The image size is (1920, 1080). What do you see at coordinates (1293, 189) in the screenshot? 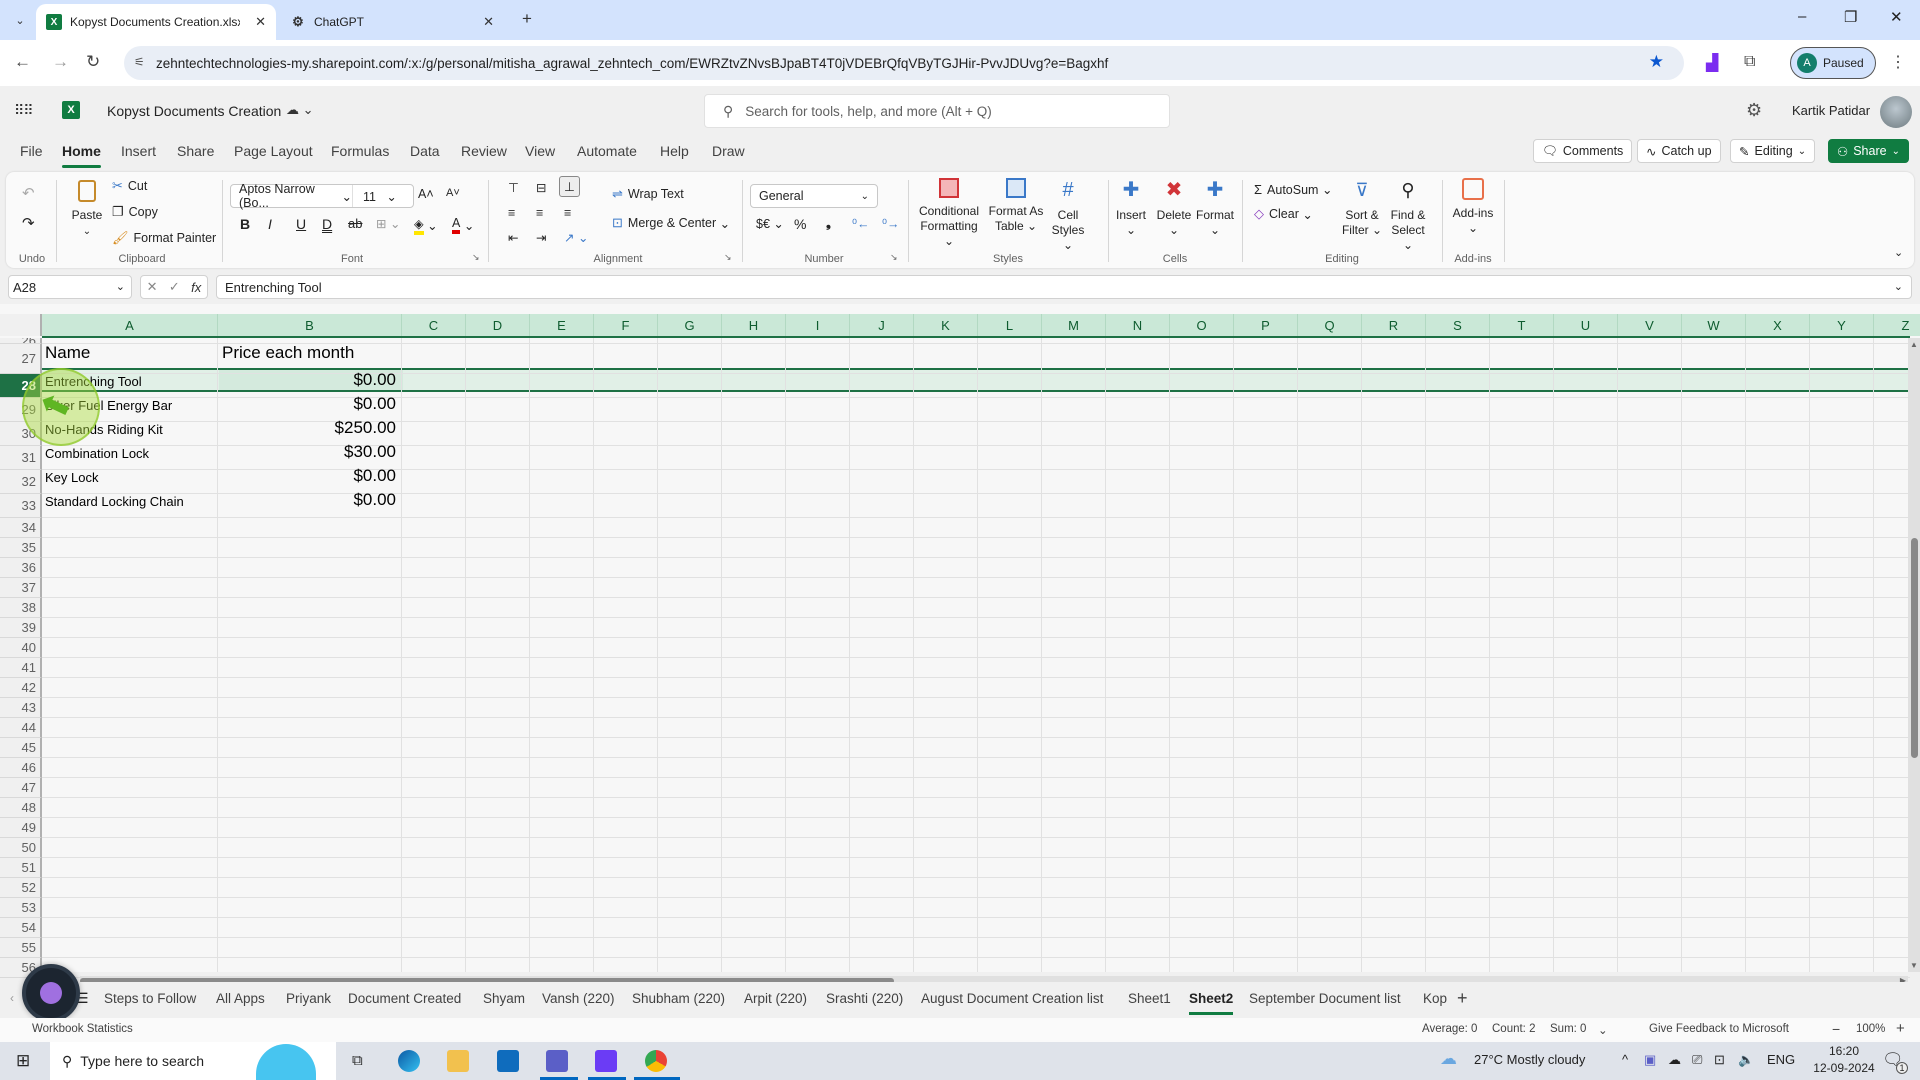
I see `autosum-button: Σ AutoSum ⌄` at bounding box center [1293, 189].